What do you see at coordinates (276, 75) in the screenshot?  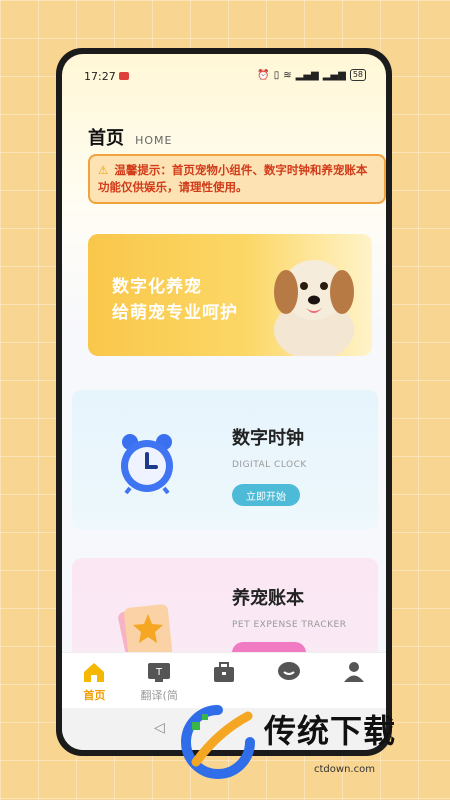 I see `vibrate-icon: ▯` at bounding box center [276, 75].